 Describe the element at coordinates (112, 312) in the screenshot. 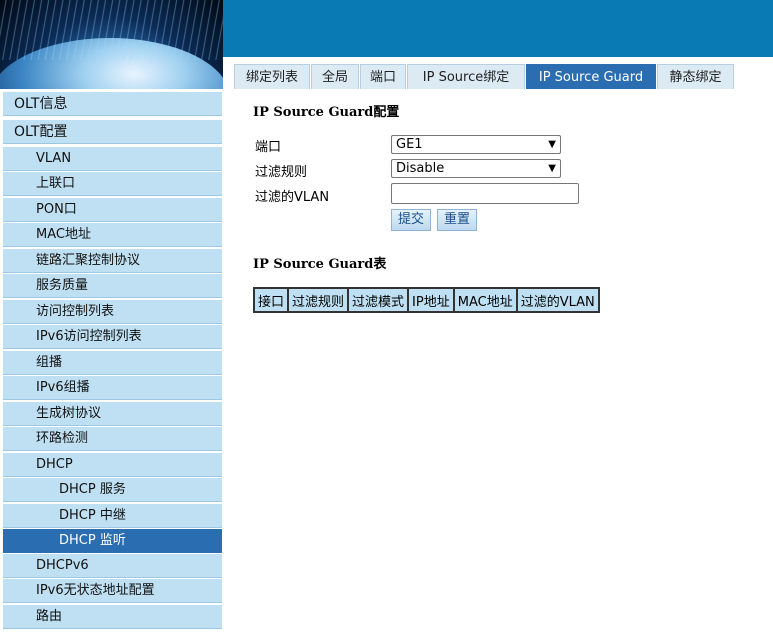

I see `sidebar-item-acl: 访问控制列表` at that location.